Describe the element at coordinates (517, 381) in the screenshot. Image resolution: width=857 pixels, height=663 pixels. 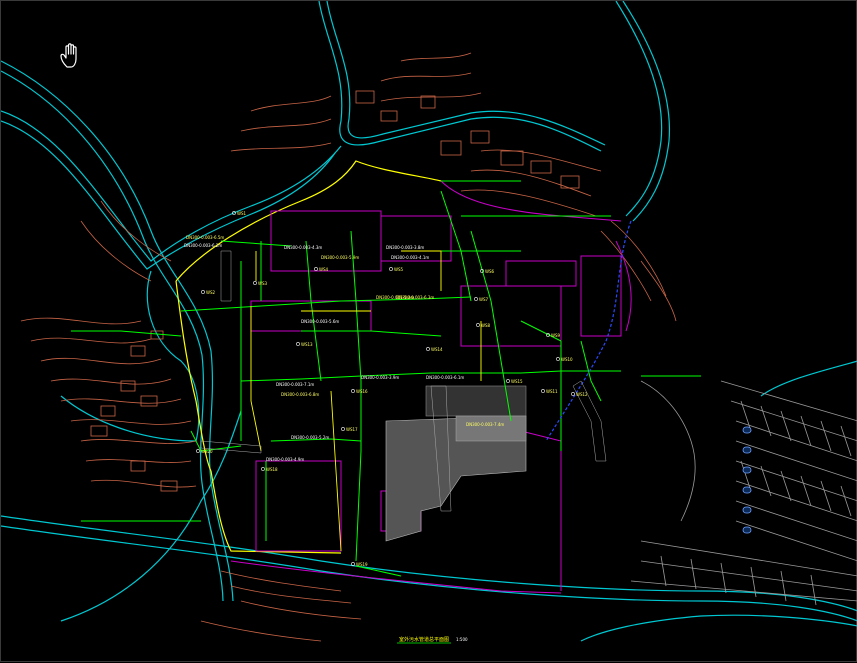
I see `manhole-label: WS15` at that location.